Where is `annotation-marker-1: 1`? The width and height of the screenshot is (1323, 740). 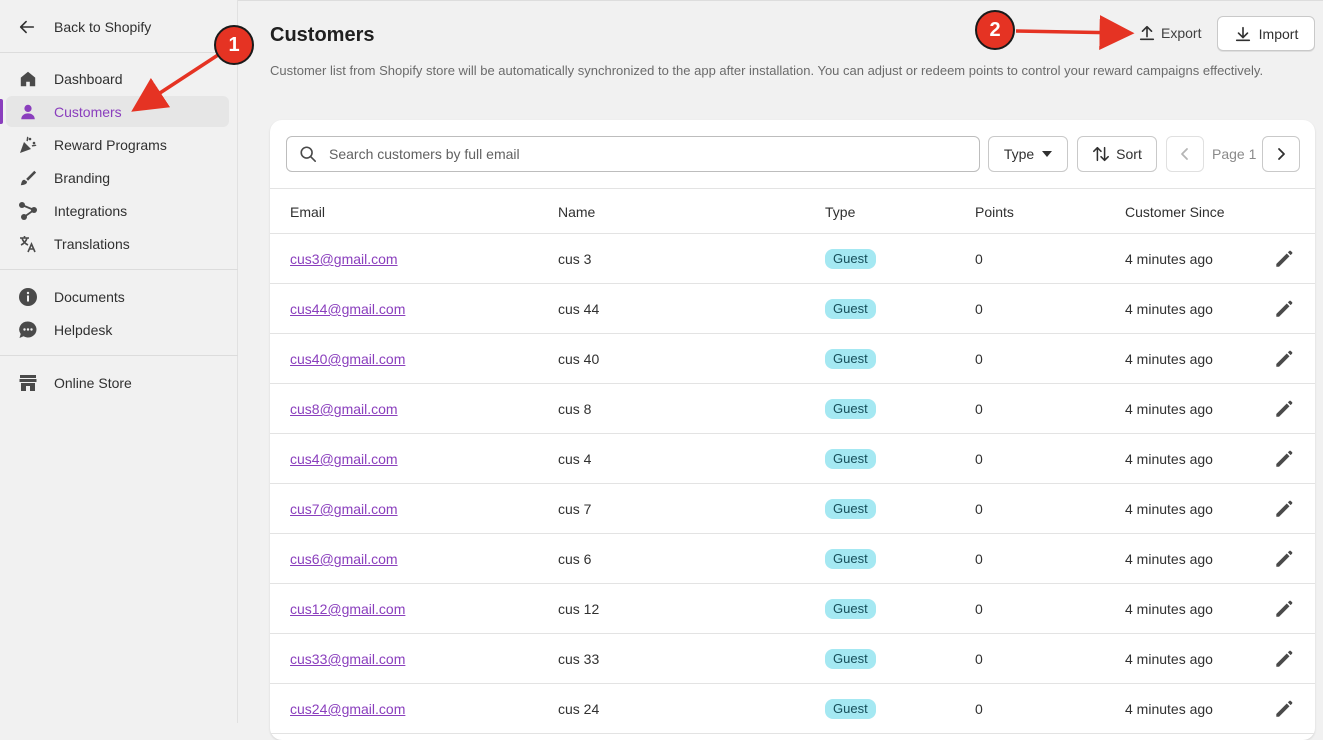
annotation-marker-1: 1 is located at coordinates (234, 45).